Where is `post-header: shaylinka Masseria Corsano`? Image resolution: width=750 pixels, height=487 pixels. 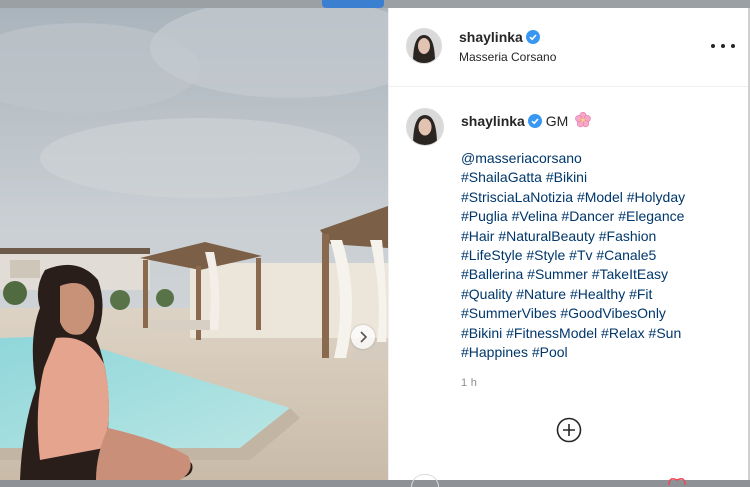
post-header: shaylinka Masseria Corsano is located at coordinates (569, 47).